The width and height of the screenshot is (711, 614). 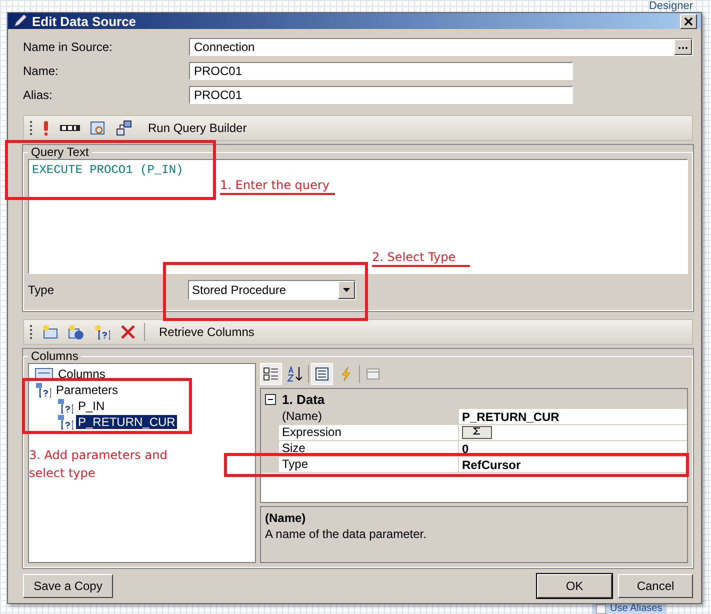 I want to click on new-parameter-icon, so click(x=102, y=332).